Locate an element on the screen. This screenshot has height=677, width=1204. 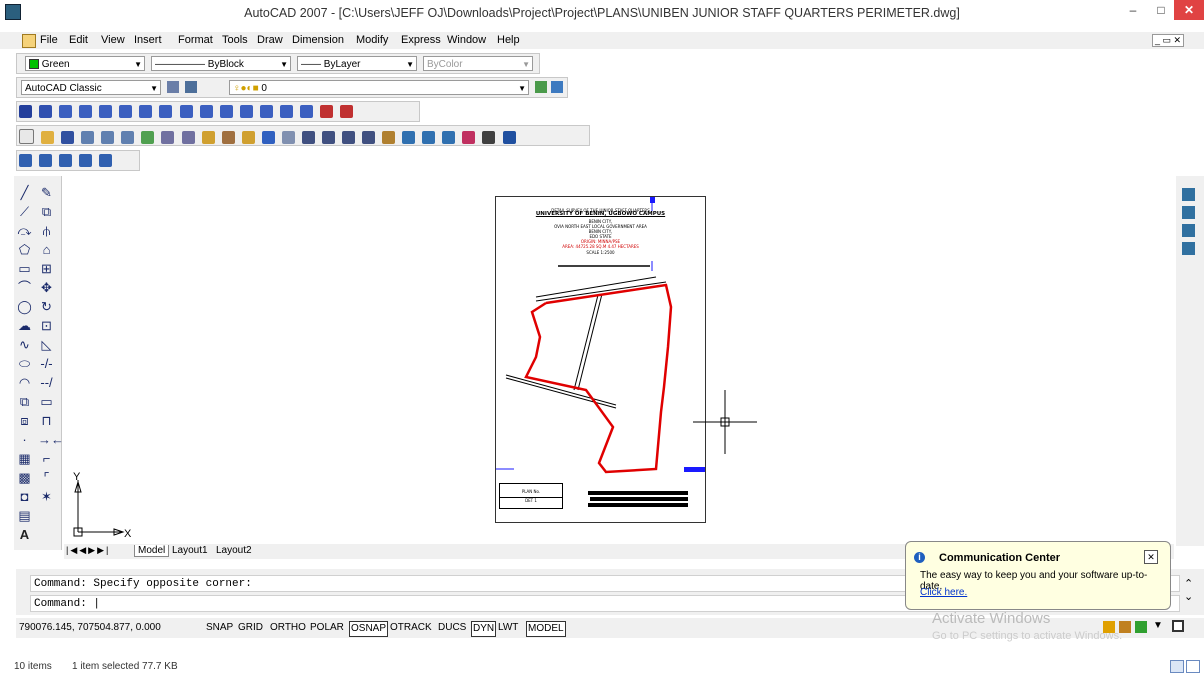
redo-icon is located at coordinates (288, 137).